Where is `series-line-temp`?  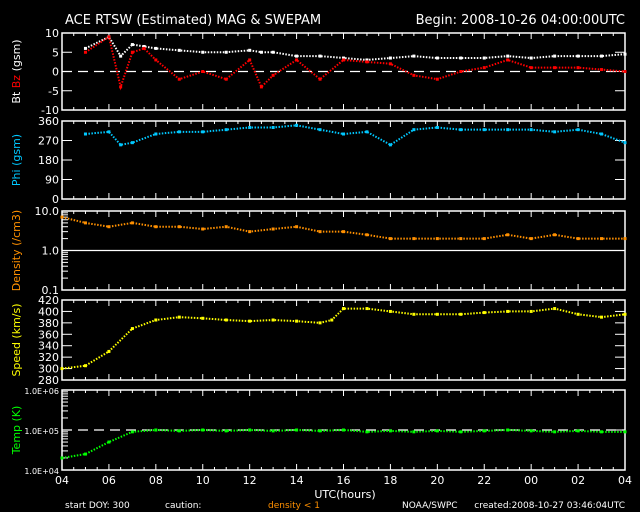 series-line-temp is located at coordinates (343, 443).